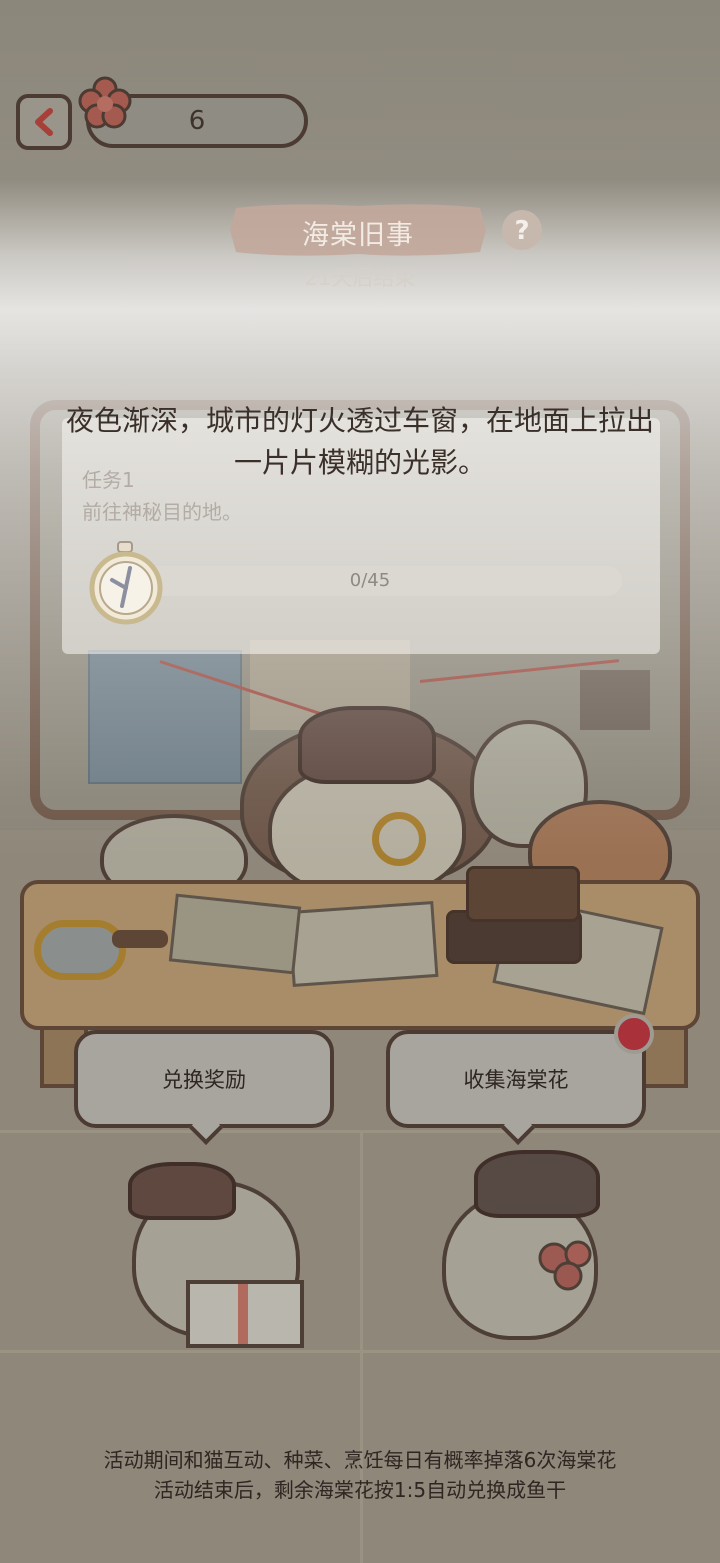 The width and height of the screenshot is (720, 1563). Describe the element at coordinates (165, 717) in the screenshot. I see `map-clipping` at that location.